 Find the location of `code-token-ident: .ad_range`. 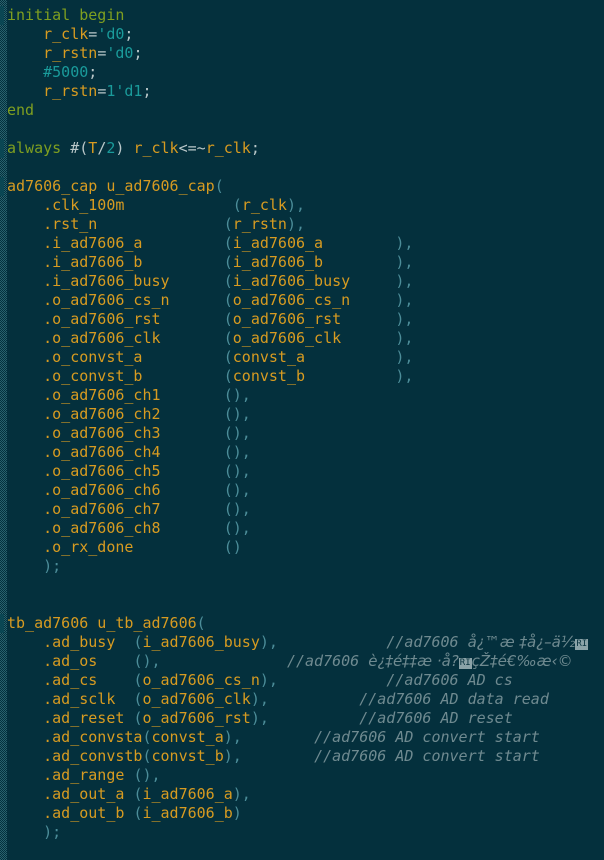

code-token-ident: .ad_range is located at coordinates (70, 775).